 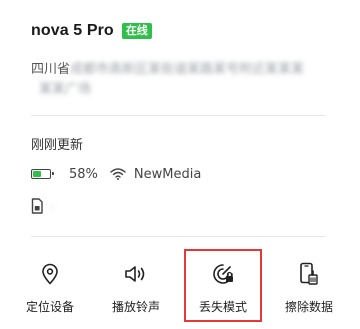 I want to click on erase-phone-icon, so click(x=309, y=274).